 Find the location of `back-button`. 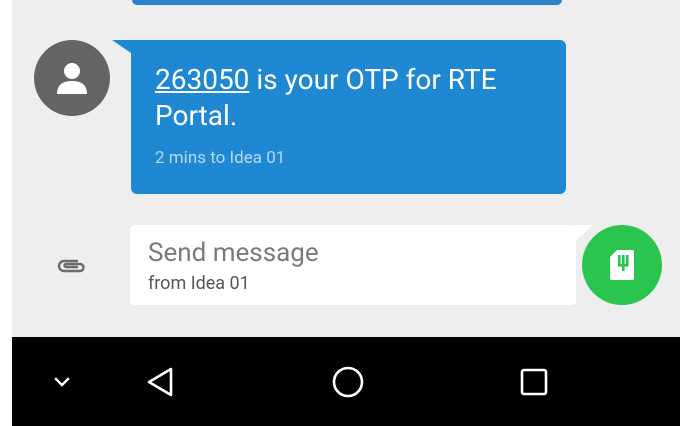

back-button is located at coordinates (160, 381).